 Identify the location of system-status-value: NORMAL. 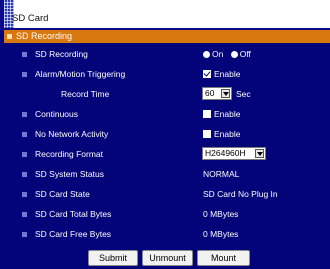
(221, 174).